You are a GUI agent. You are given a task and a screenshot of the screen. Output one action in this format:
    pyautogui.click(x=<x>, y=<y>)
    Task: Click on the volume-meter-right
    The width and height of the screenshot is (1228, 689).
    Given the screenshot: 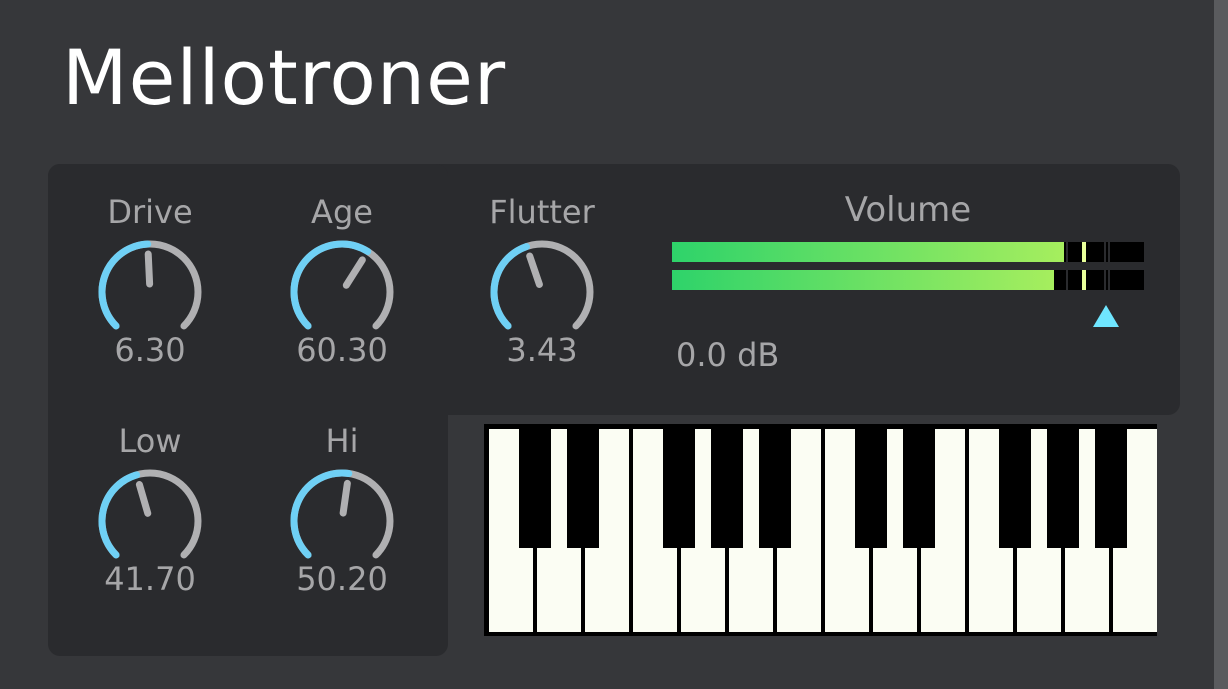 What is the action you would take?
    pyautogui.click(x=908, y=280)
    